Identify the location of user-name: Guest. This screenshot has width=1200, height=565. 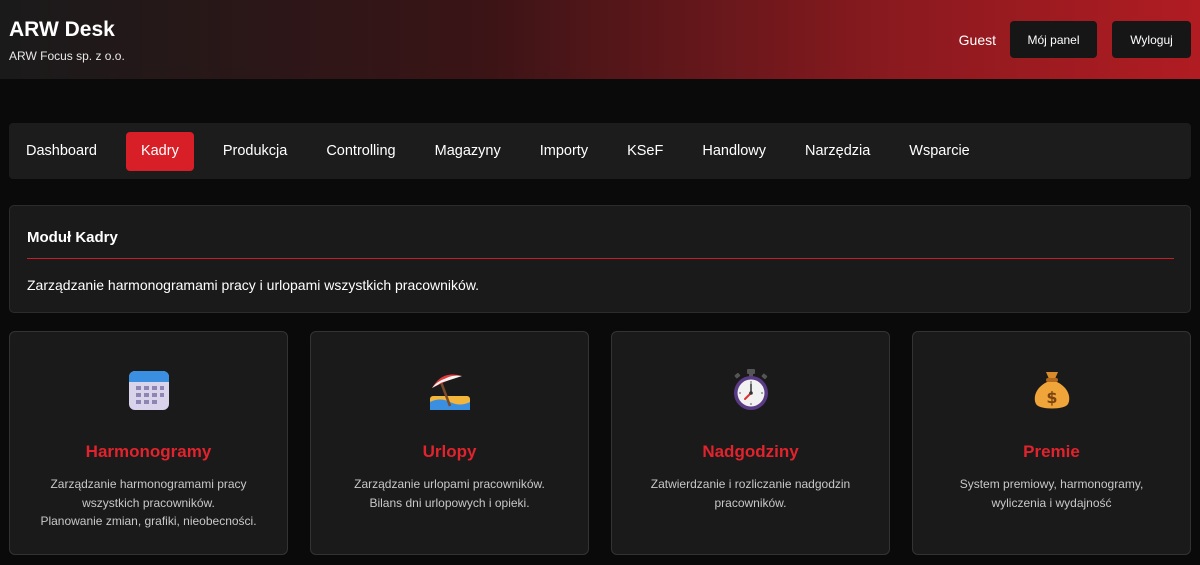
(977, 39).